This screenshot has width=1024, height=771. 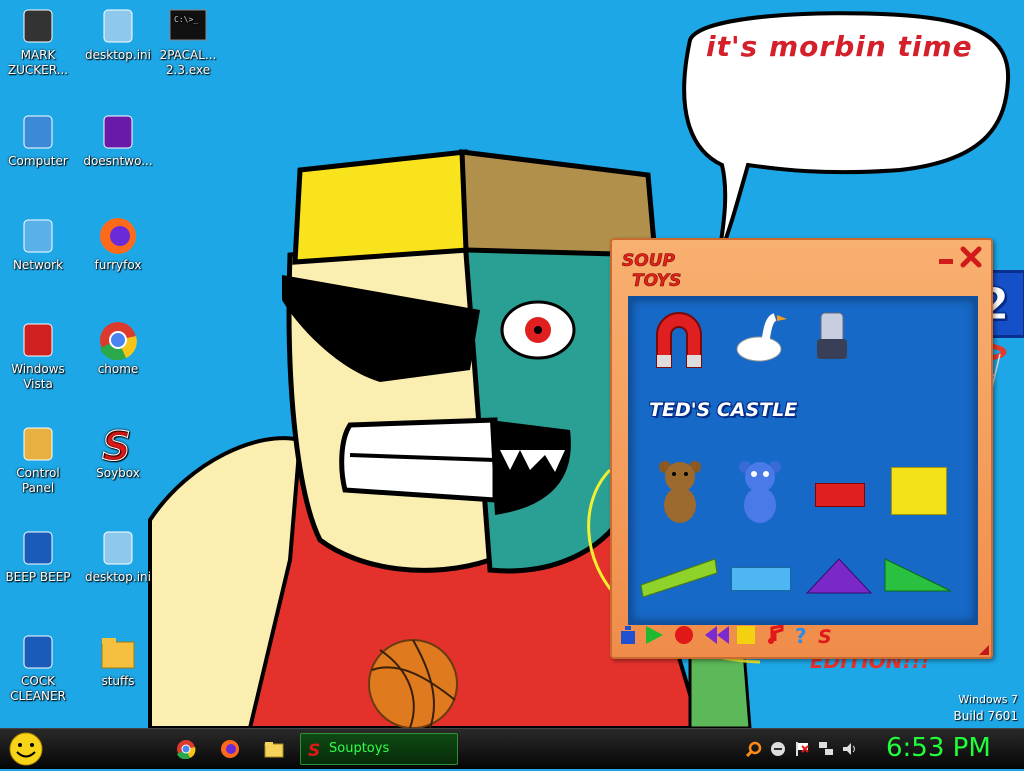 I want to click on watermark-line1: Windows 7, so click(x=988, y=699).